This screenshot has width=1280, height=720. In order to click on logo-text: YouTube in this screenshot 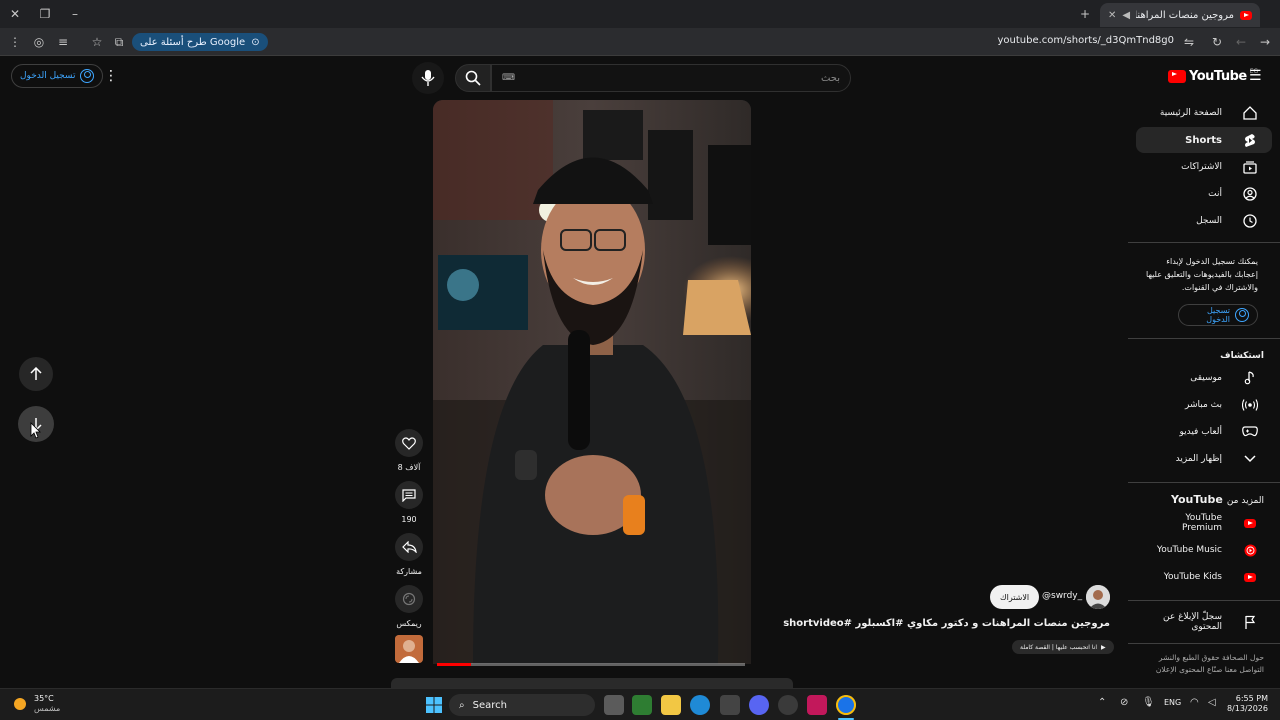, I will do `click(1218, 76)`.